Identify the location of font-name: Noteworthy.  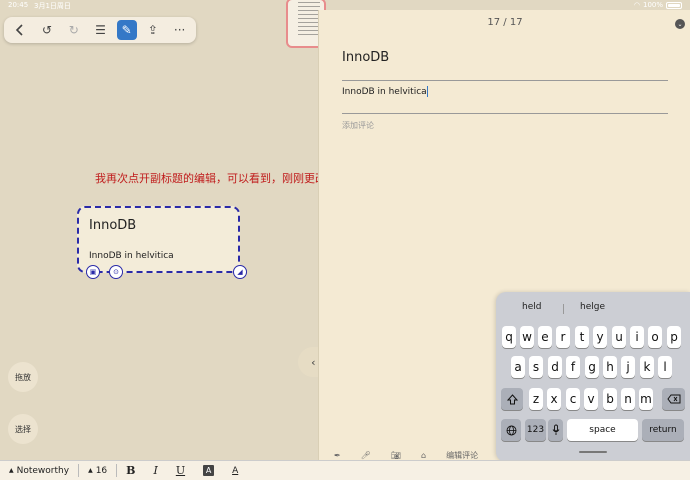
(43, 470).